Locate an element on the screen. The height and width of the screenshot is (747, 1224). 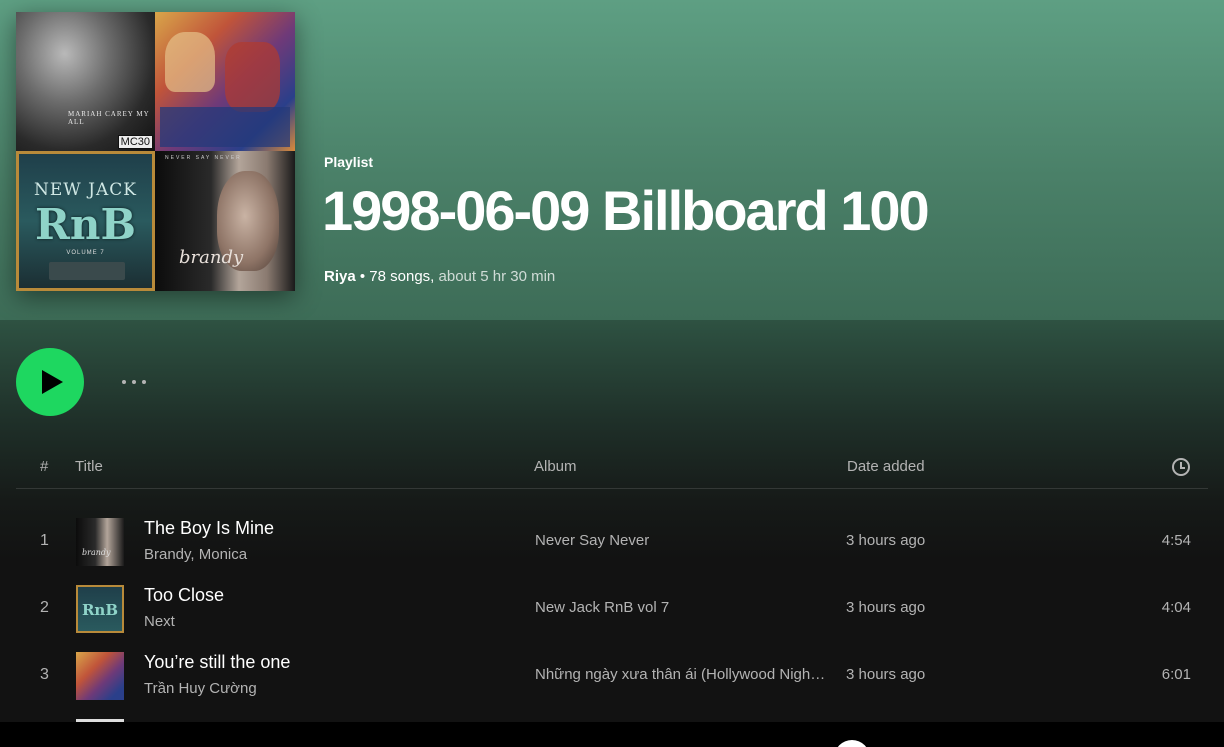
turntable-icon is located at coordinates (87, 271).